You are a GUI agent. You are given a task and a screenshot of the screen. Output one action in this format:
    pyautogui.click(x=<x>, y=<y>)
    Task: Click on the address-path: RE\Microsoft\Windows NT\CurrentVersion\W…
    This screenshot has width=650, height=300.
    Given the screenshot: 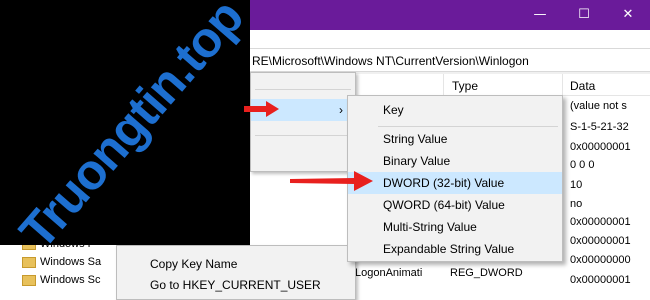 What is the action you would take?
    pyautogui.click(x=390, y=61)
    